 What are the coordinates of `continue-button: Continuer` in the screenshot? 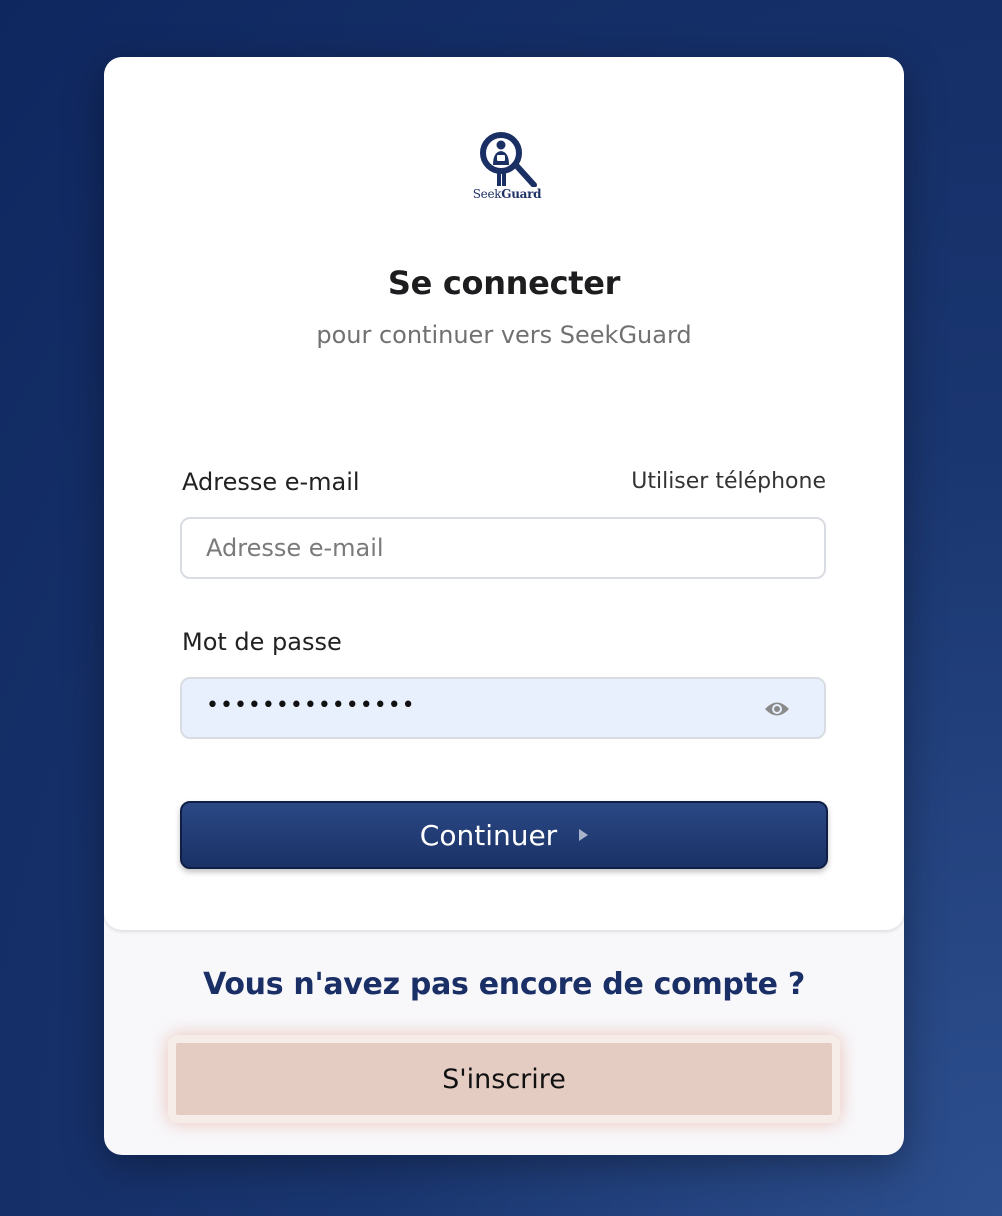 It's located at (504, 835).